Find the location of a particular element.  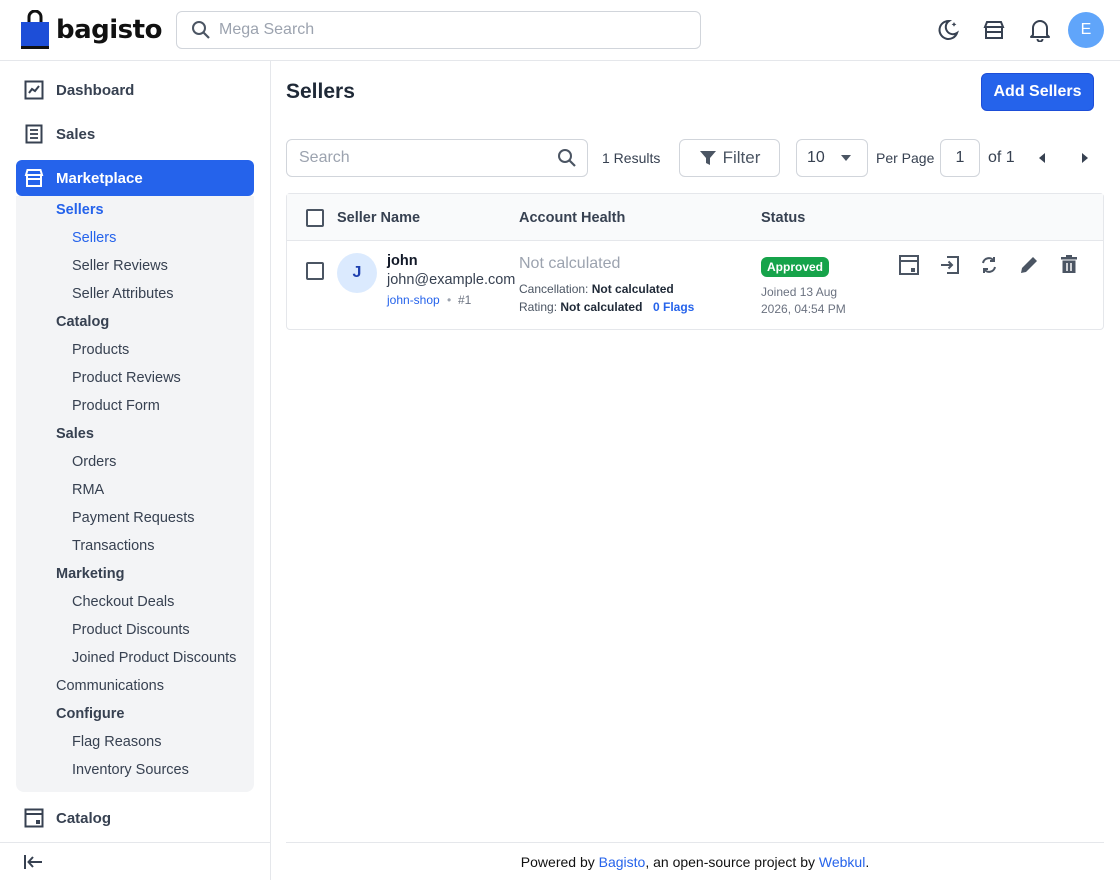

sidebar-item-sales: Sales is located at coordinates (135, 134).